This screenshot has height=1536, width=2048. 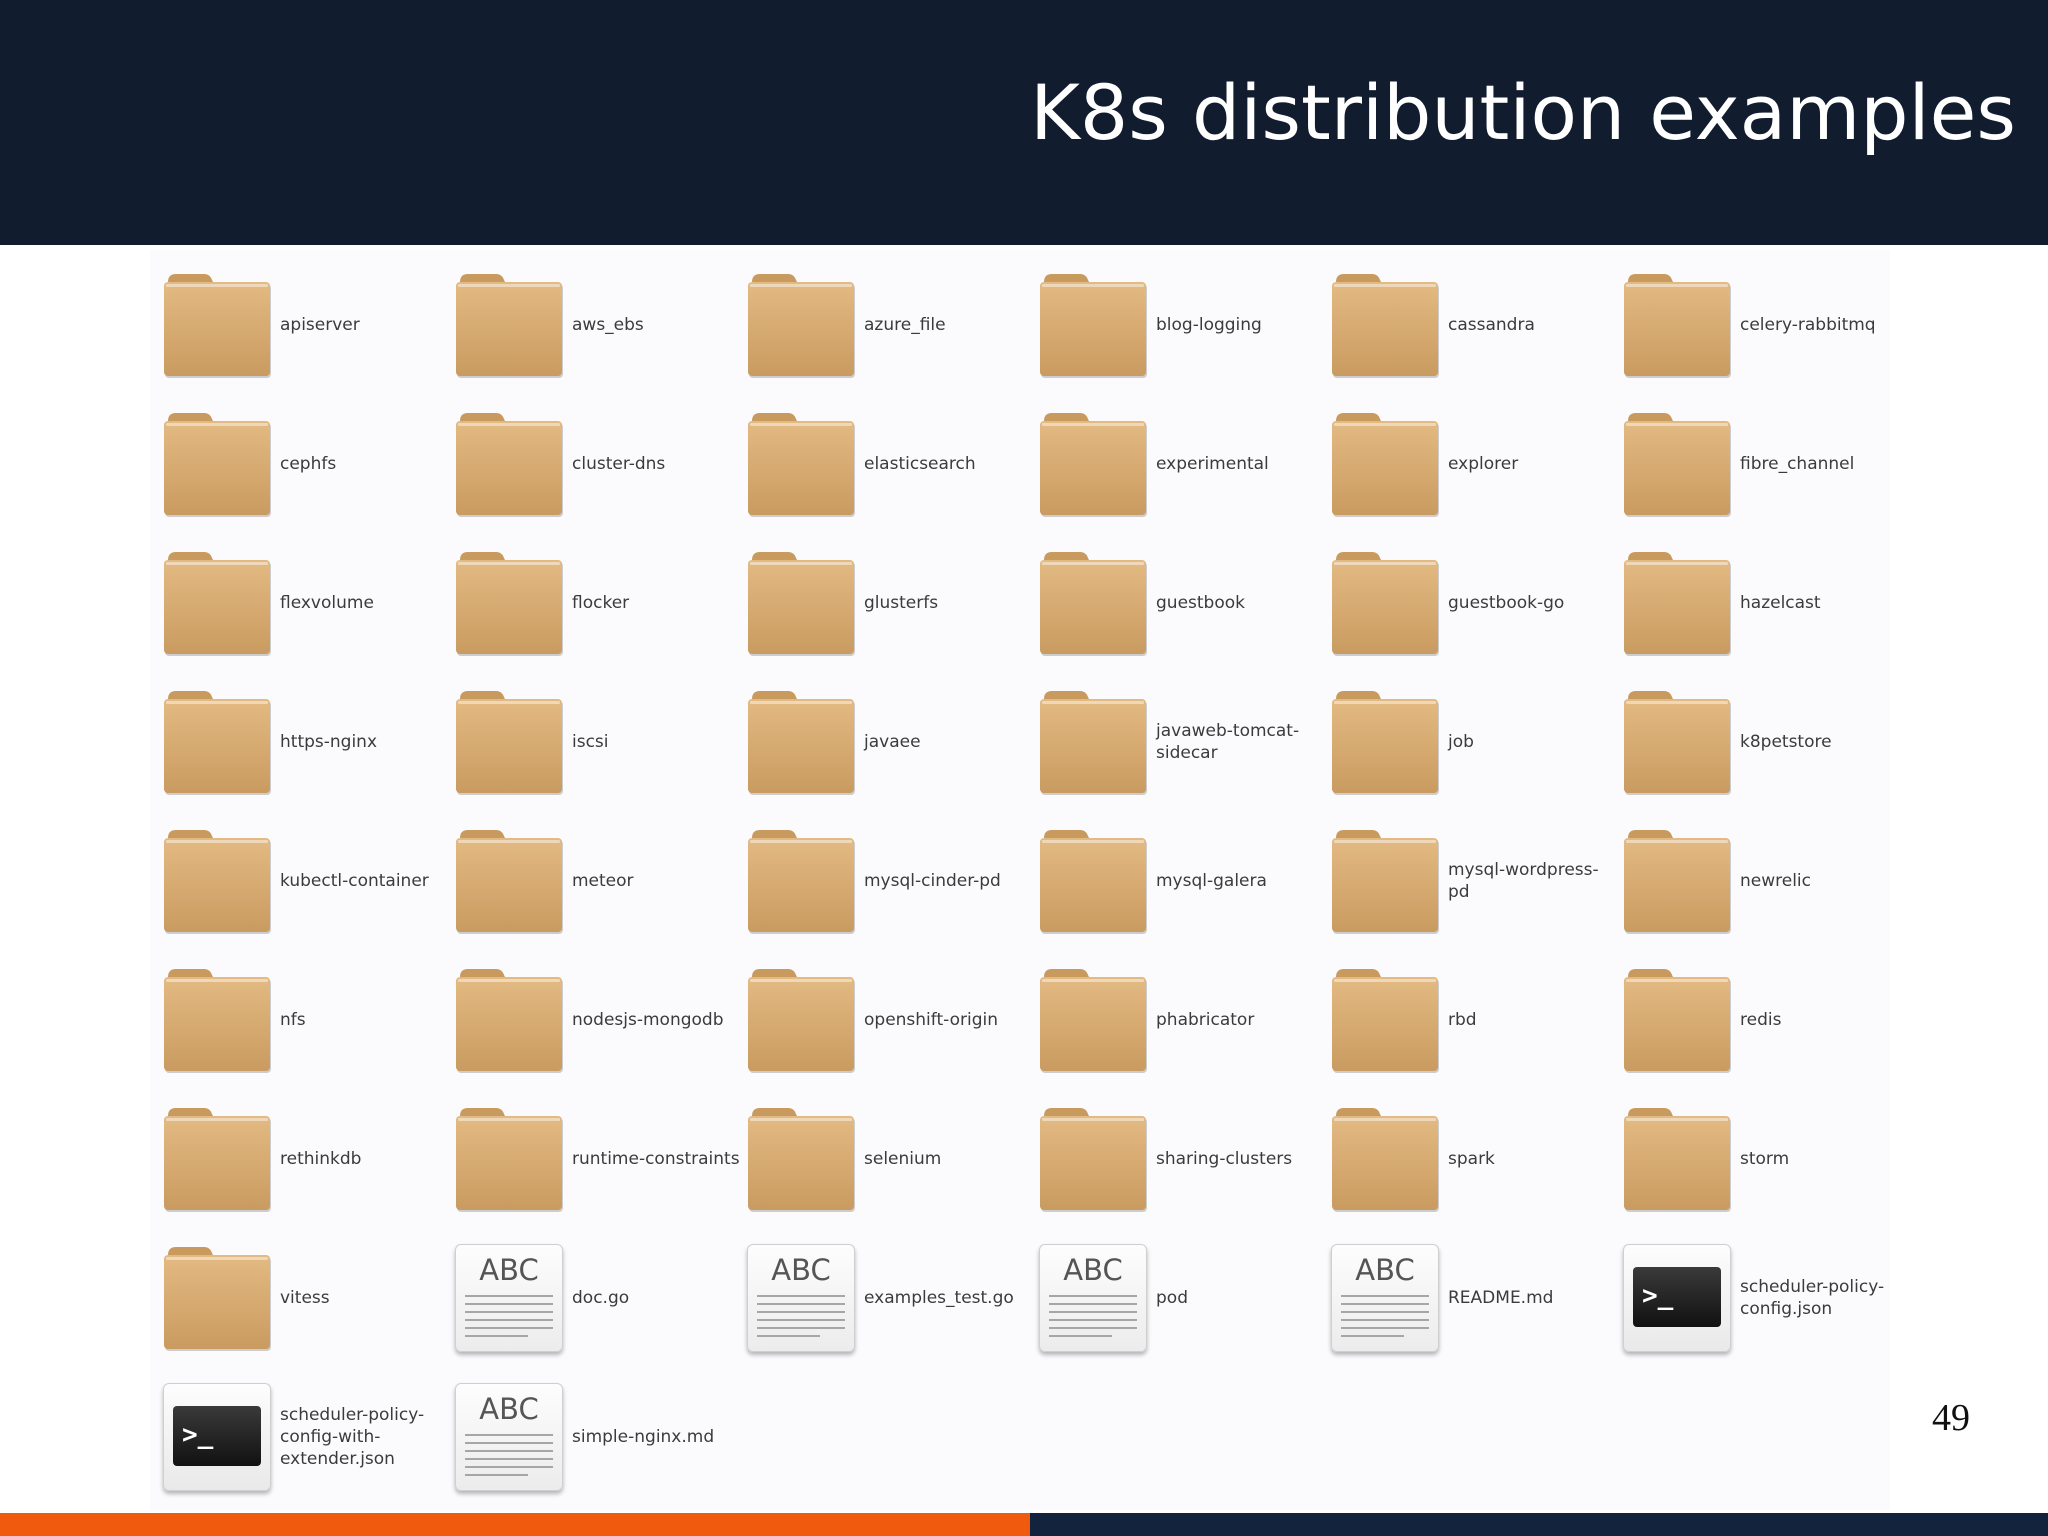 What do you see at coordinates (308, 1020) in the screenshot?
I see `file-item: nfs` at bounding box center [308, 1020].